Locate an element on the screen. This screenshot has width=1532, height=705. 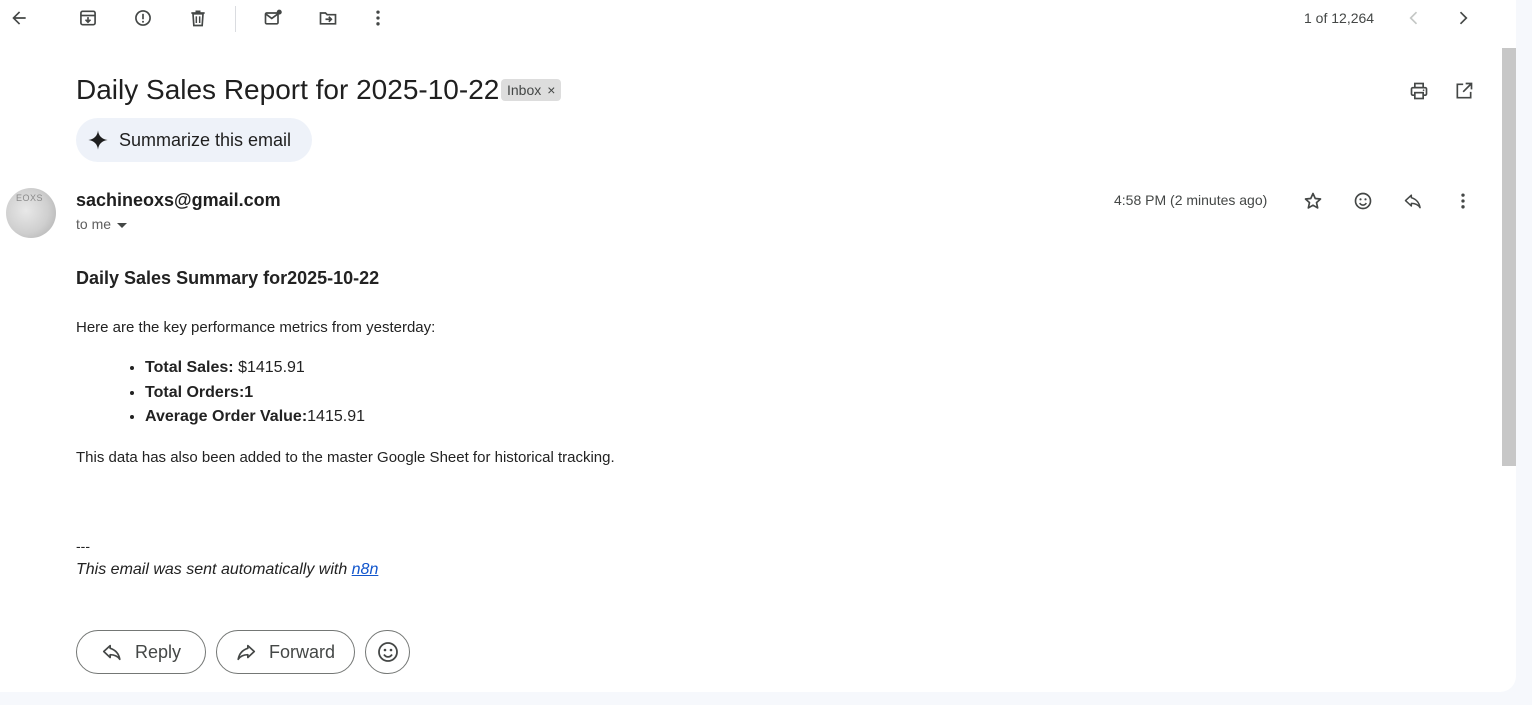
metric-label: Total Orders:1 is located at coordinates (199, 392).